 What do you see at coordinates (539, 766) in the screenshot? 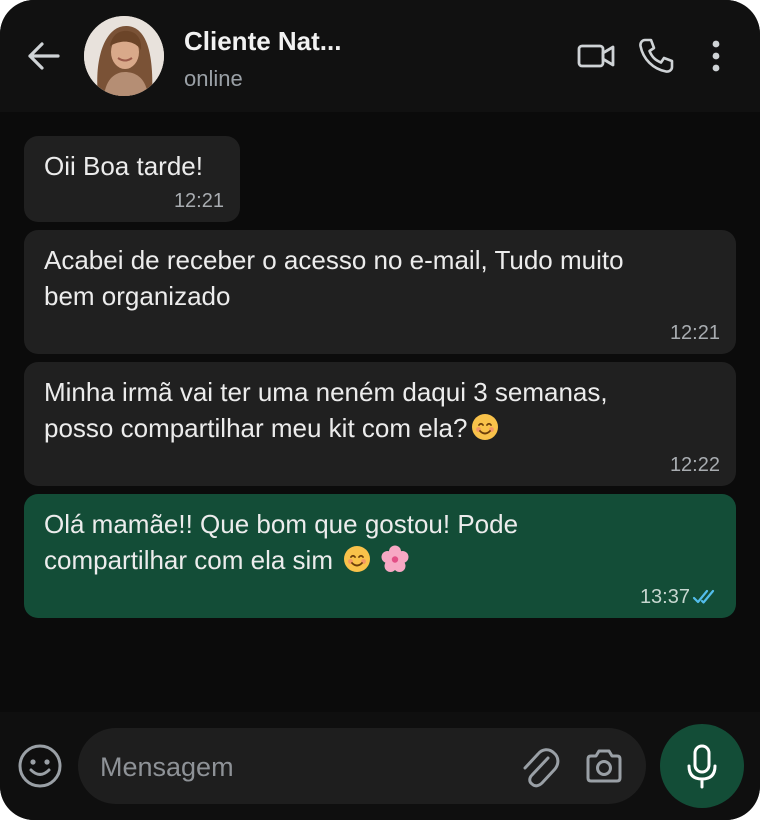
I see `paperclip-icon` at bounding box center [539, 766].